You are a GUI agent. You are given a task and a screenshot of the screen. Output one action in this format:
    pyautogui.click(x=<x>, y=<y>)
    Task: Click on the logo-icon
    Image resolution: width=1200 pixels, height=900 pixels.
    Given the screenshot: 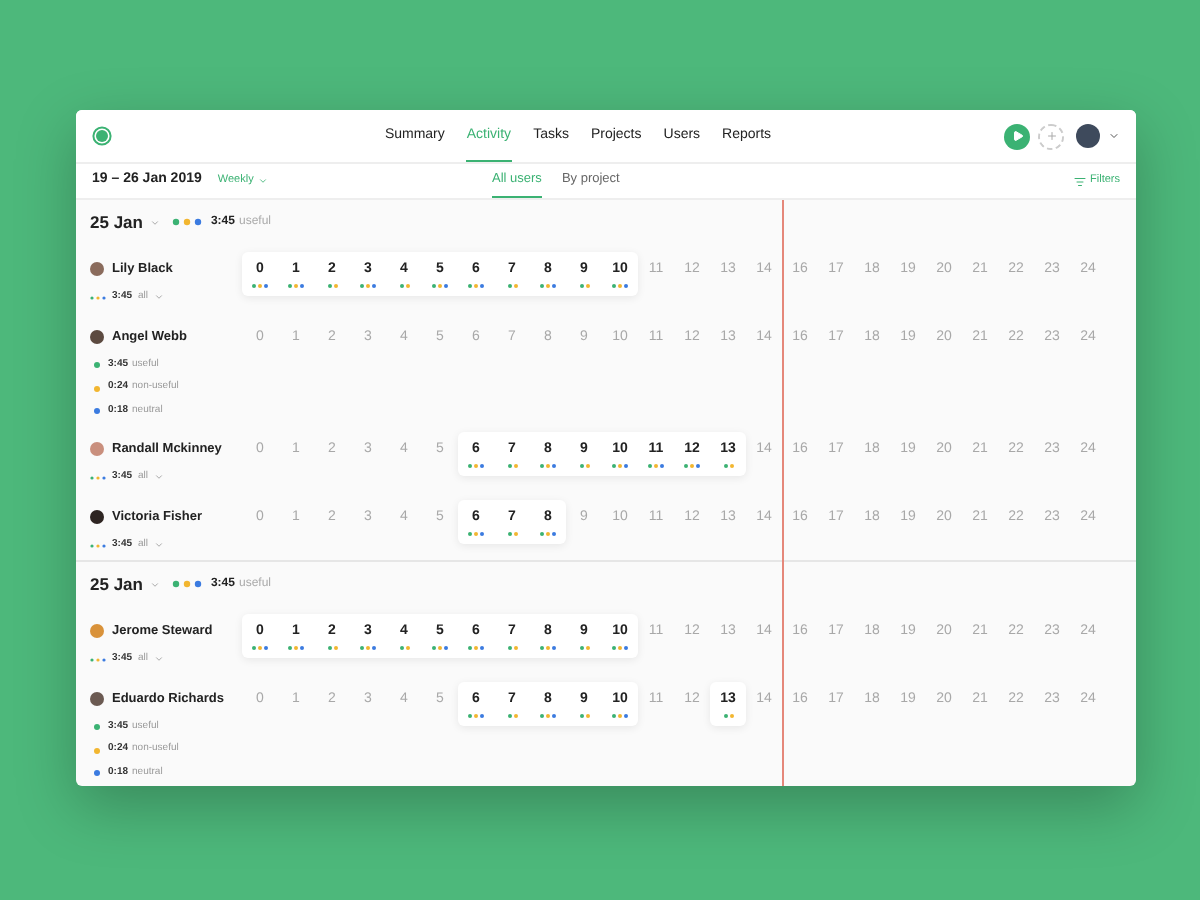 What is the action you would take?
    pyautogui.click(x=102, y=136)
    